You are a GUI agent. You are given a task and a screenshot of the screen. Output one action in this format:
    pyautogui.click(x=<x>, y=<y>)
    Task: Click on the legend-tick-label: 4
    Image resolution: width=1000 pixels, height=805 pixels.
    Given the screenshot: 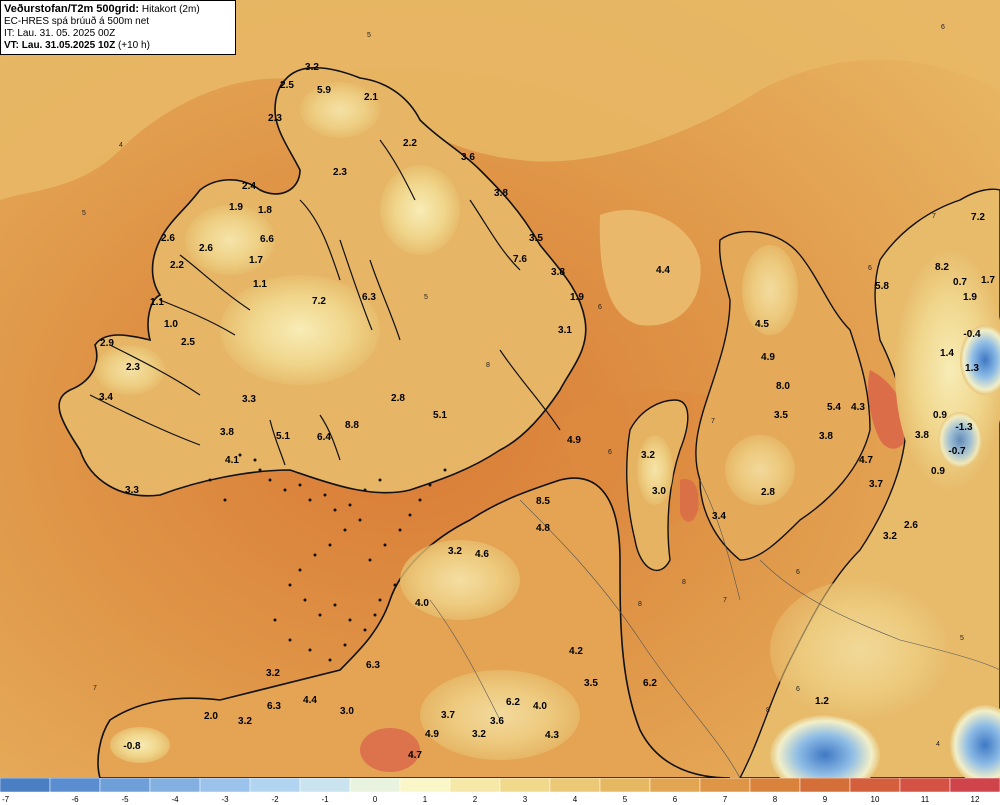 What is the action you would take?
    pyautogui.click(x=575, y=799)
    